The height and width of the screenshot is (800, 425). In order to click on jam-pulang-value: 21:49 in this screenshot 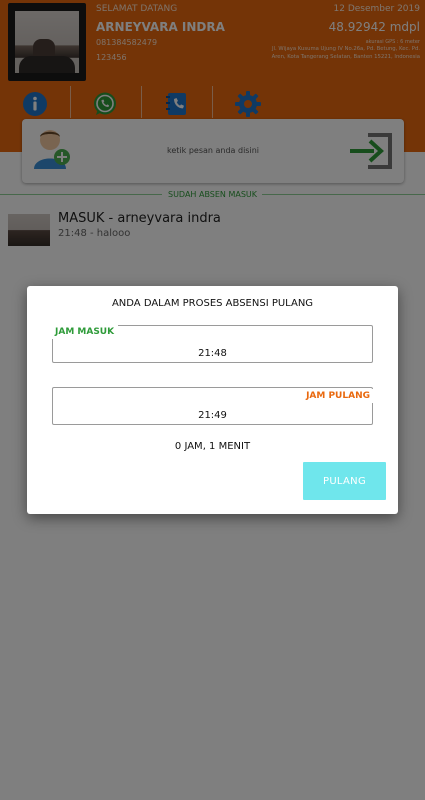, I will do `click(212, 415)`.